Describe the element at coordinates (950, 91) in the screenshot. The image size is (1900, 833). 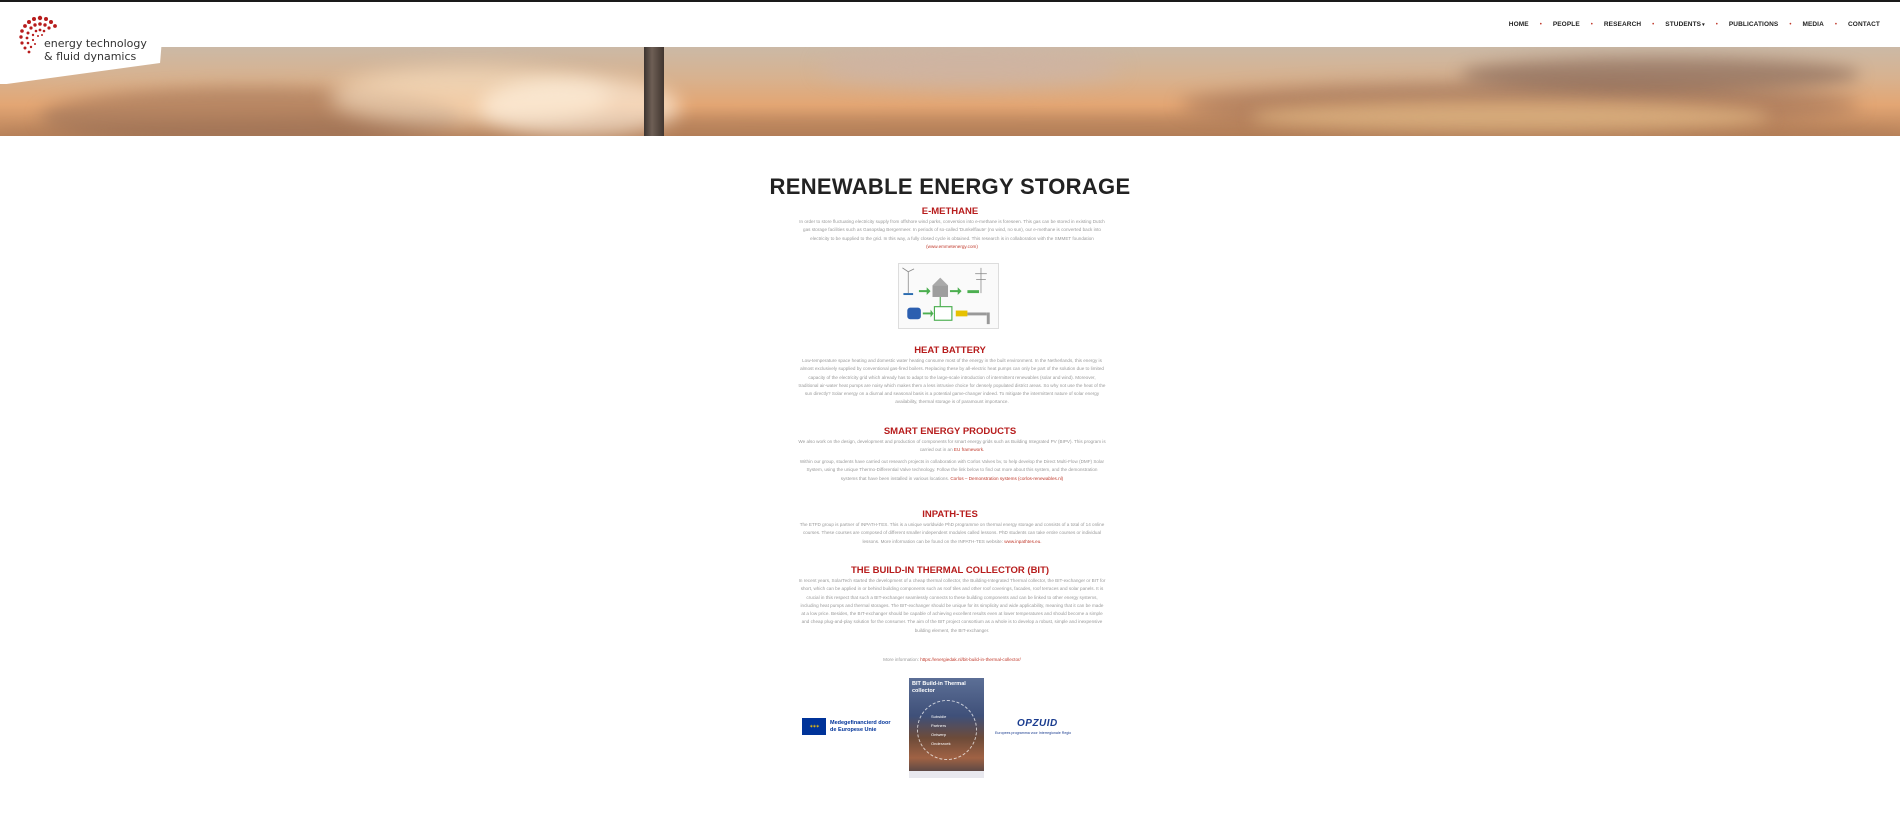
I see `hero-banner` at that location.